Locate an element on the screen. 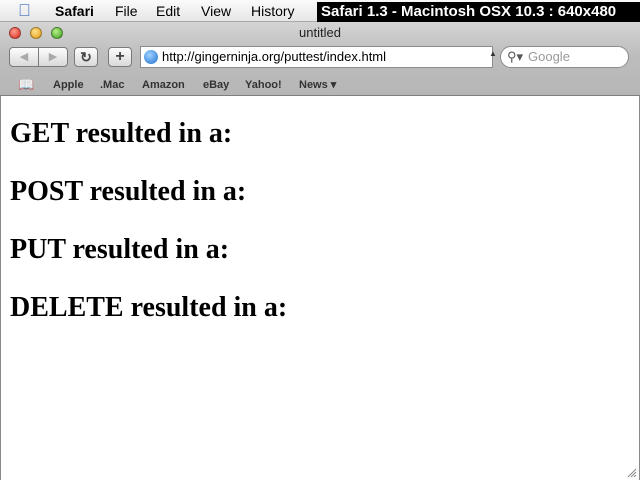 The image size is (640, 480). bookmark-mac: .Mac is located at coordinates (112, 85).